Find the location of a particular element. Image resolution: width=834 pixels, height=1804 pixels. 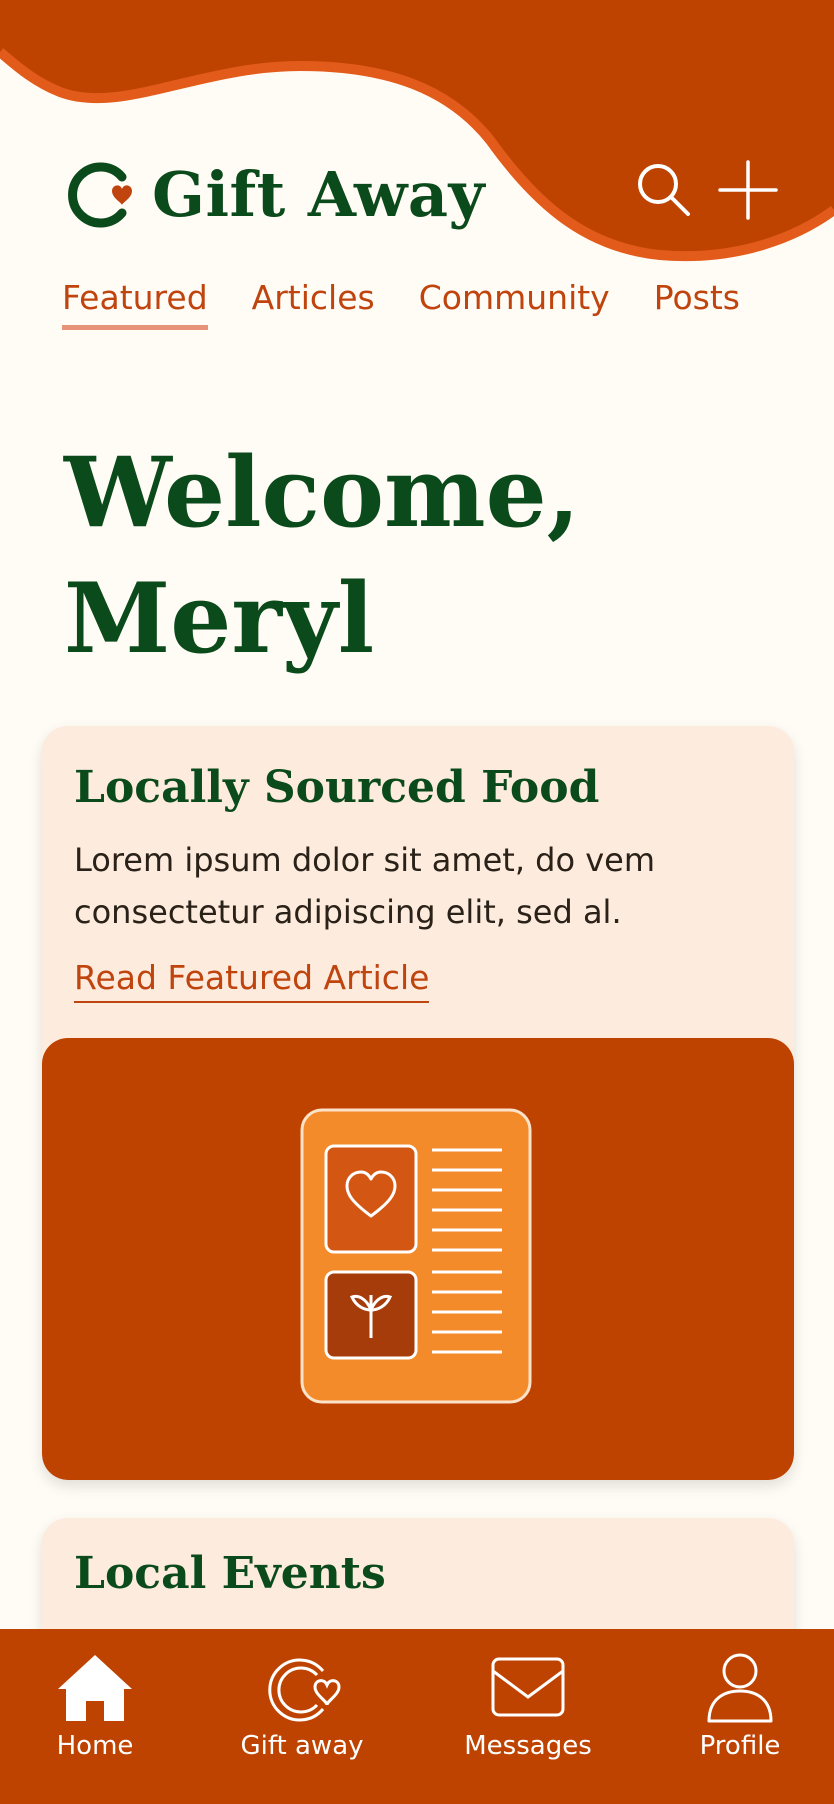

tab-community: Community is located at coordinates (514, 304).